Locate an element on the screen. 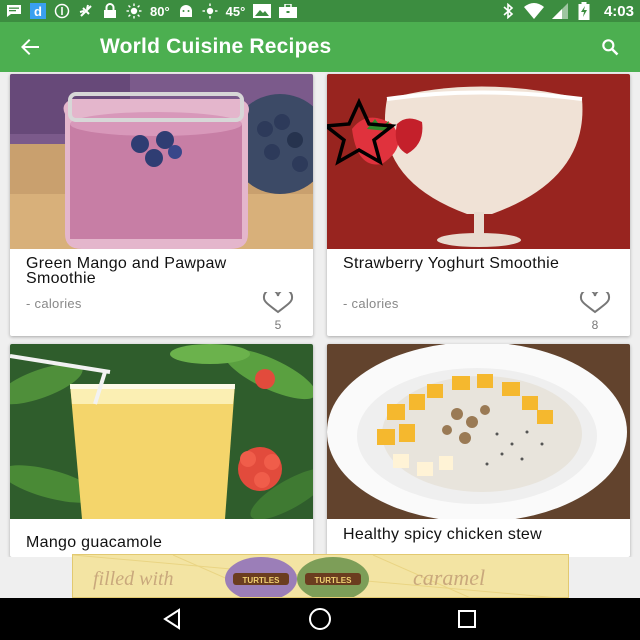 Image resolution: width=640 pixels, height=640 pixels. status-bar-notifications: d 80° 45° is located at coordinates (152, 11).